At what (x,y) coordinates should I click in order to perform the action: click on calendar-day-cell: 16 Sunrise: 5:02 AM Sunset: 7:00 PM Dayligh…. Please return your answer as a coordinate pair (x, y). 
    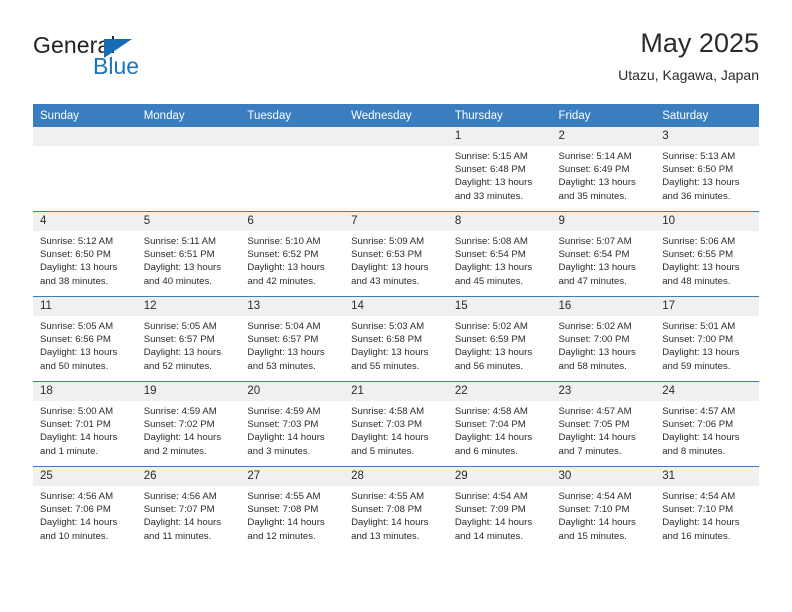
    Looking at the image, I should click on (603, 339).